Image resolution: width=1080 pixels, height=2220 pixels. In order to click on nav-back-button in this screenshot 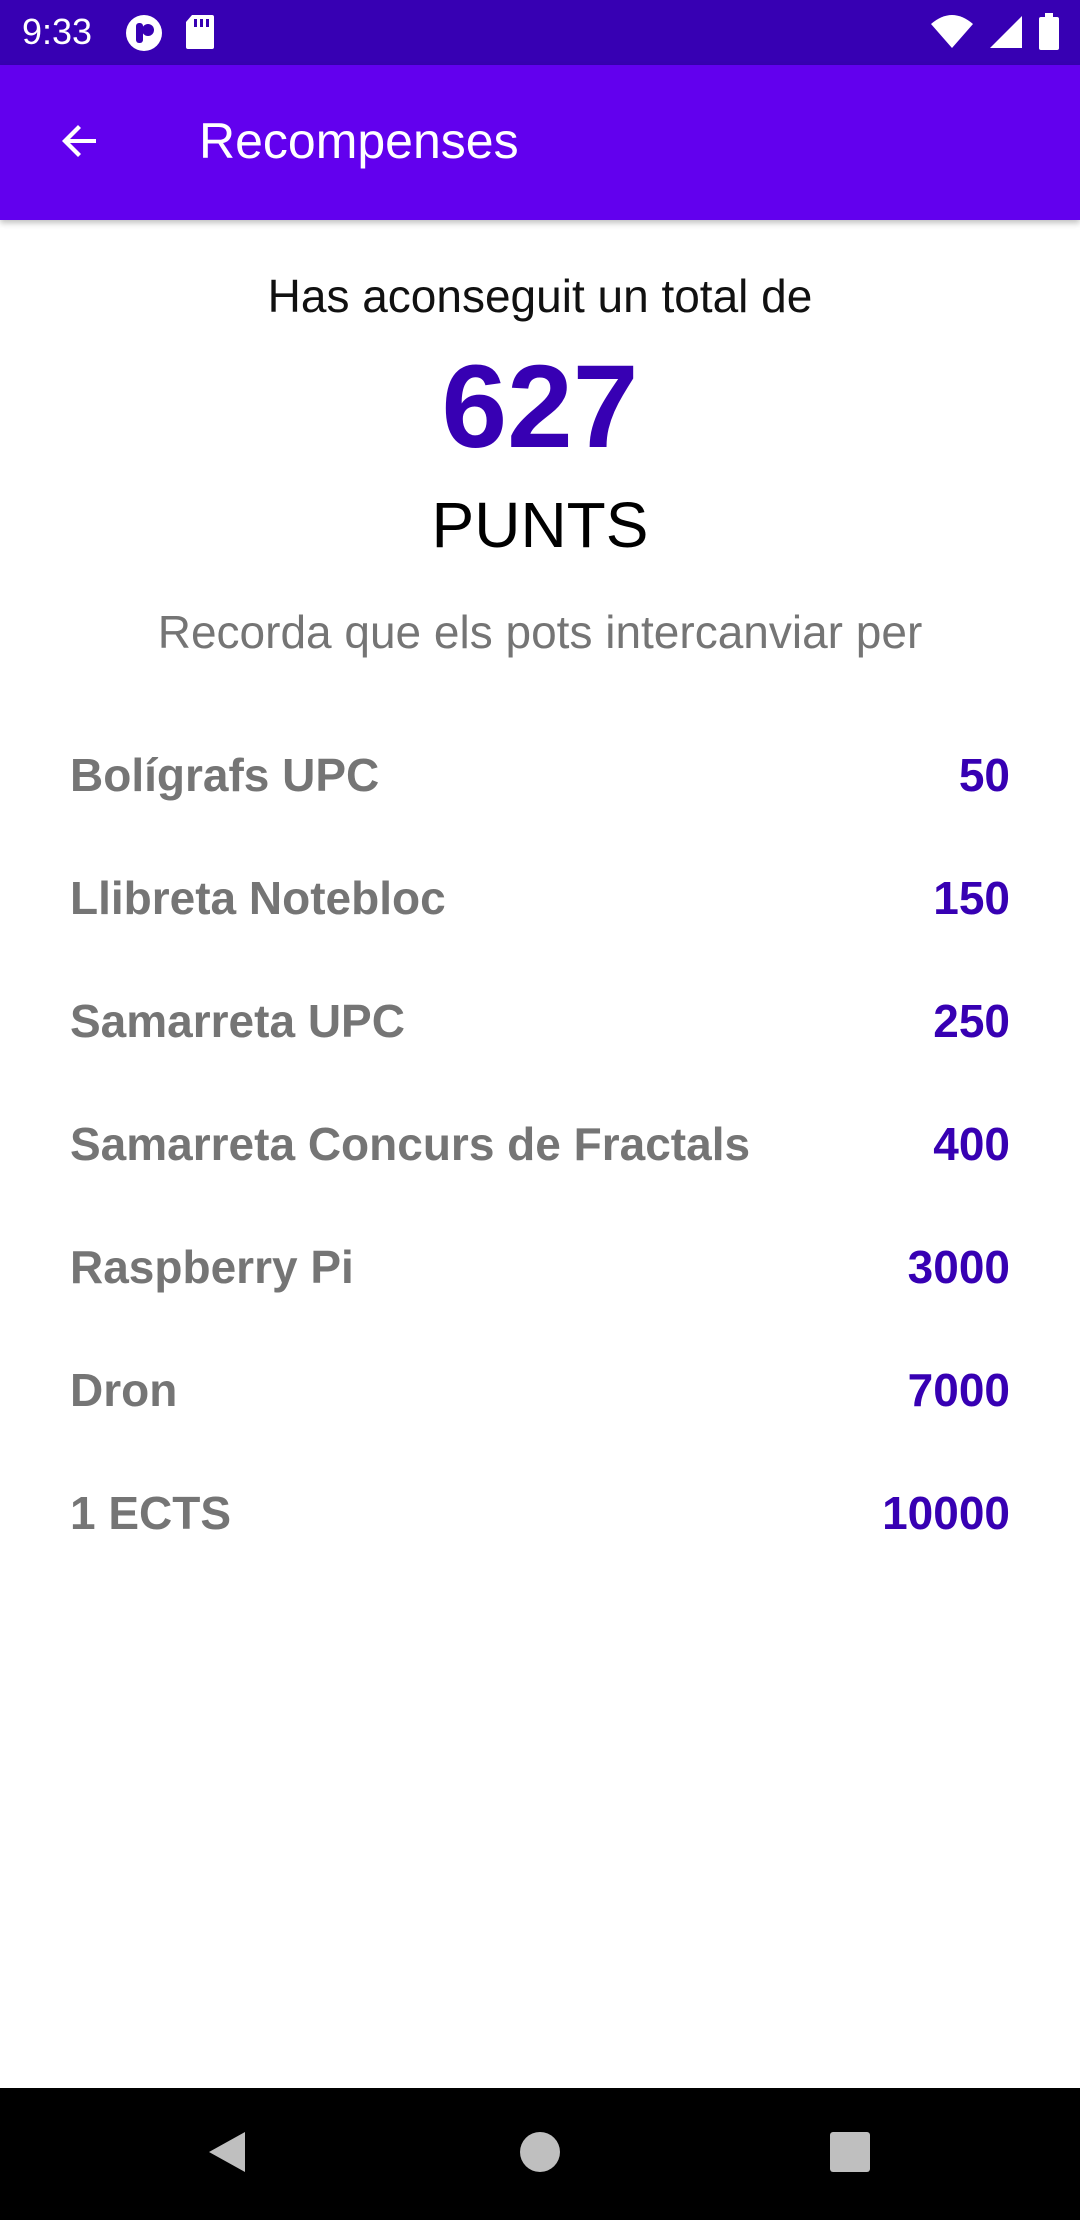, I will do `click(227, 2154)`.